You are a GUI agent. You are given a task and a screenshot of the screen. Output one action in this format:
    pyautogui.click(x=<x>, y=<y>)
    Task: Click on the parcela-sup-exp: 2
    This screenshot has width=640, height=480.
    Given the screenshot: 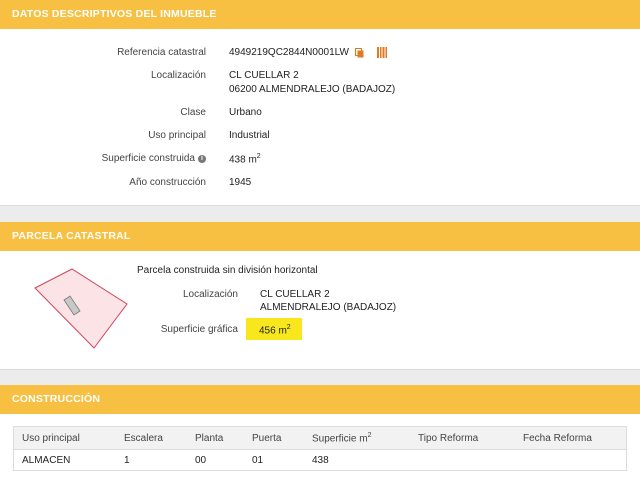 What is the action you would take?
    pyautogui.click(x=288, y=327)
    